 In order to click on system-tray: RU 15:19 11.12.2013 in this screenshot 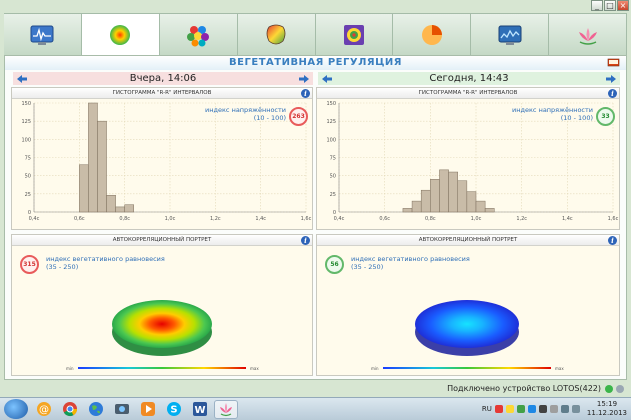, I will do `click(554, 409)`.